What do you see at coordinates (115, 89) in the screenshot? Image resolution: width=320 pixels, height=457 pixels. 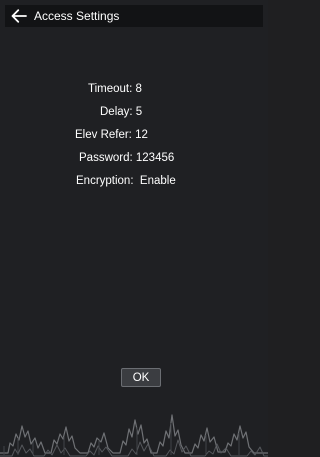 I see `timeout-setting: Timeout: 8` at bounding box center [115, 89].